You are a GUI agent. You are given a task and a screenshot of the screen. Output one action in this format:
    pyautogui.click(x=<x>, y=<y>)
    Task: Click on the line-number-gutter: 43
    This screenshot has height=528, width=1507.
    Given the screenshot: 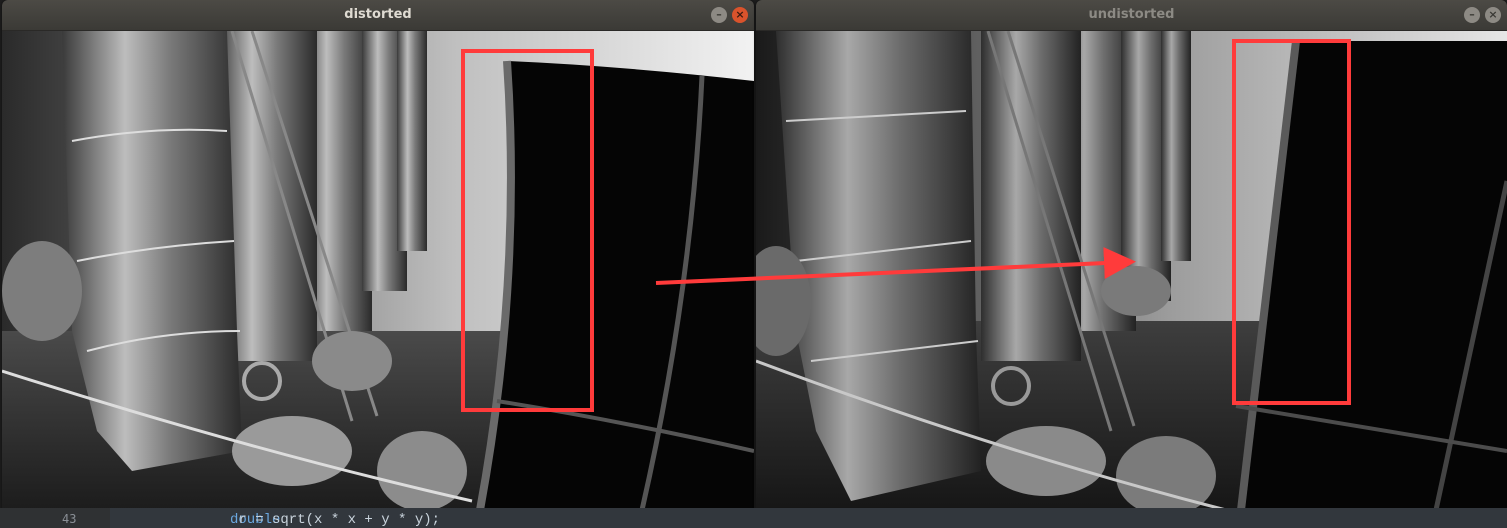 What is the action you would take?
    pyautogui.click(x=55, y=518)
    